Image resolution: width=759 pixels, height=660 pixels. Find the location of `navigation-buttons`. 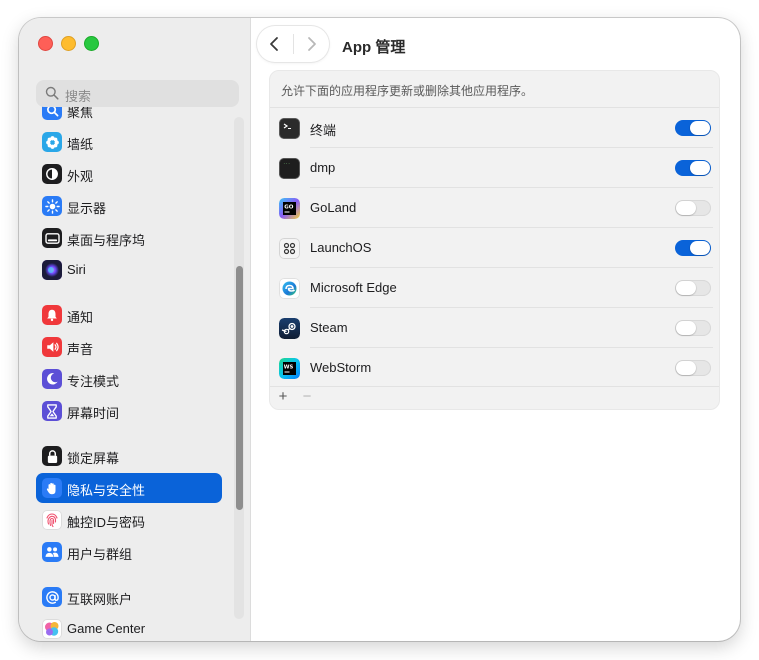

navigation-buttons is located at coordinates (293, 44).